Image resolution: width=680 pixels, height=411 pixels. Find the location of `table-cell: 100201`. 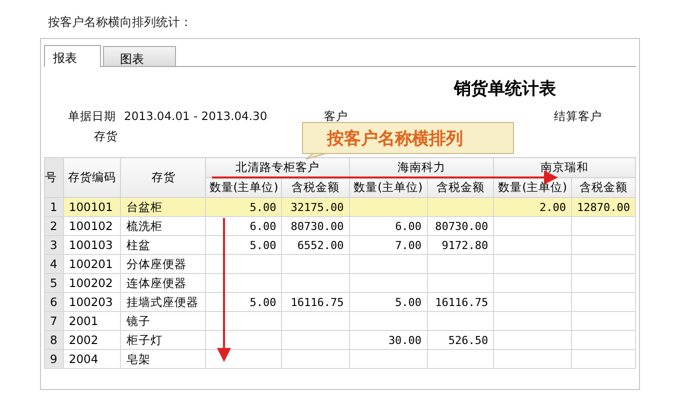

table-cell: 100201 is located at coordinates (92, 264).